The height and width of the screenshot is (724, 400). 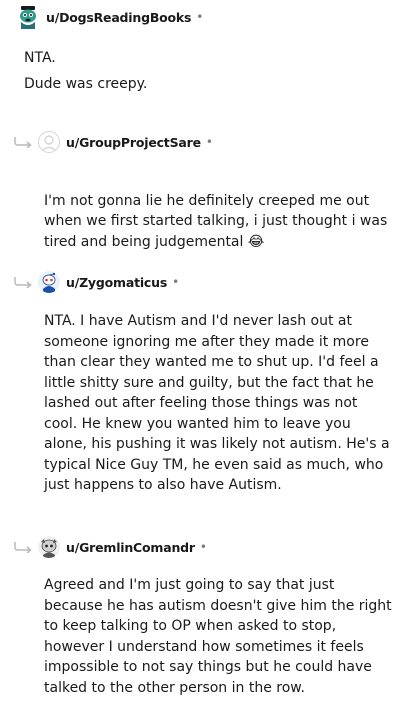 I want to click on comment-header: u/GroupProjectSare •, so click(x=125, y=142).